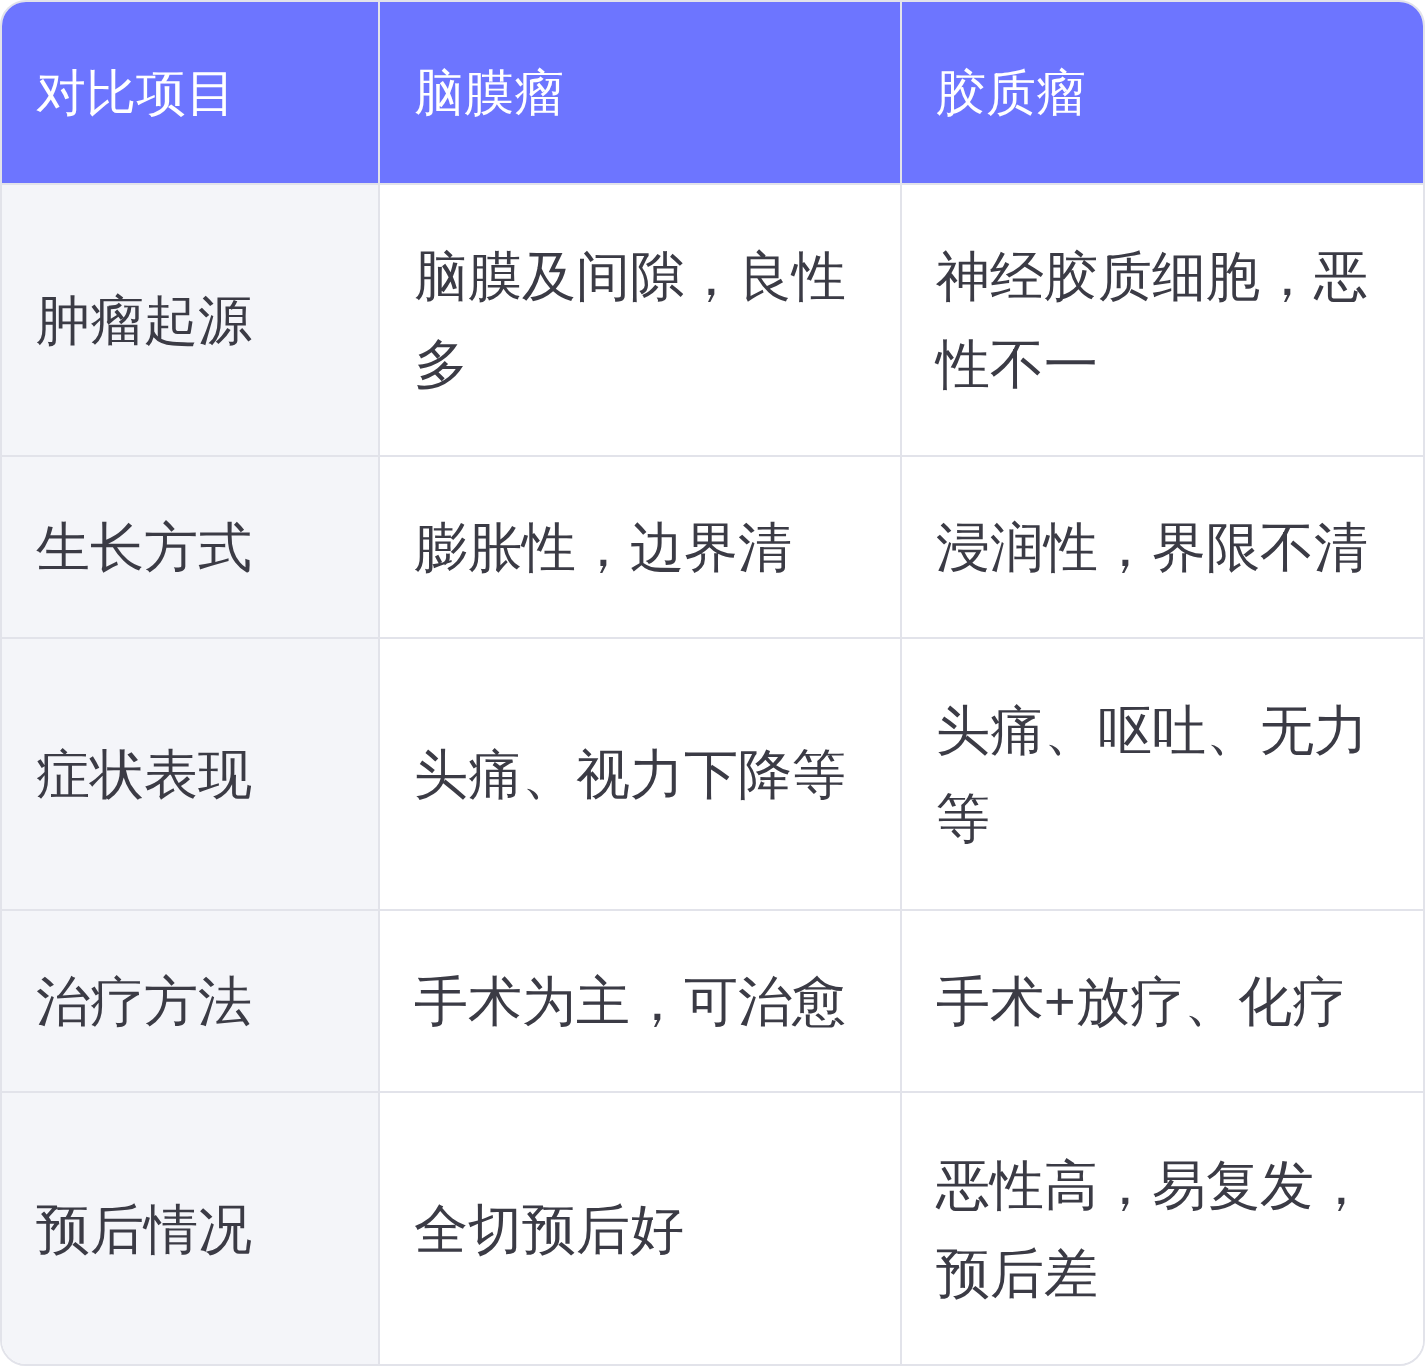 Image resolution: width=1425 pixels, height=1366 pixels. Describe the element at coordinates (639, 92) in the screenshot. I see `column-header: 脑膜瘤` at that location.